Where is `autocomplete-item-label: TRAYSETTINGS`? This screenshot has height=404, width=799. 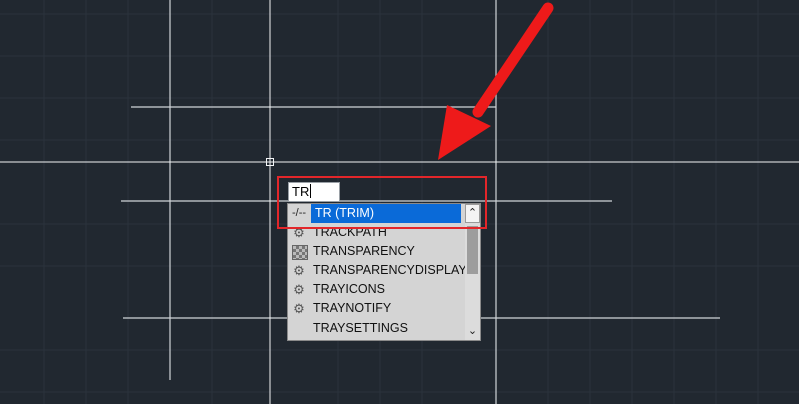
autocomplete-item-label: TRAYSETTINGS is located at coordinates (360, 328).